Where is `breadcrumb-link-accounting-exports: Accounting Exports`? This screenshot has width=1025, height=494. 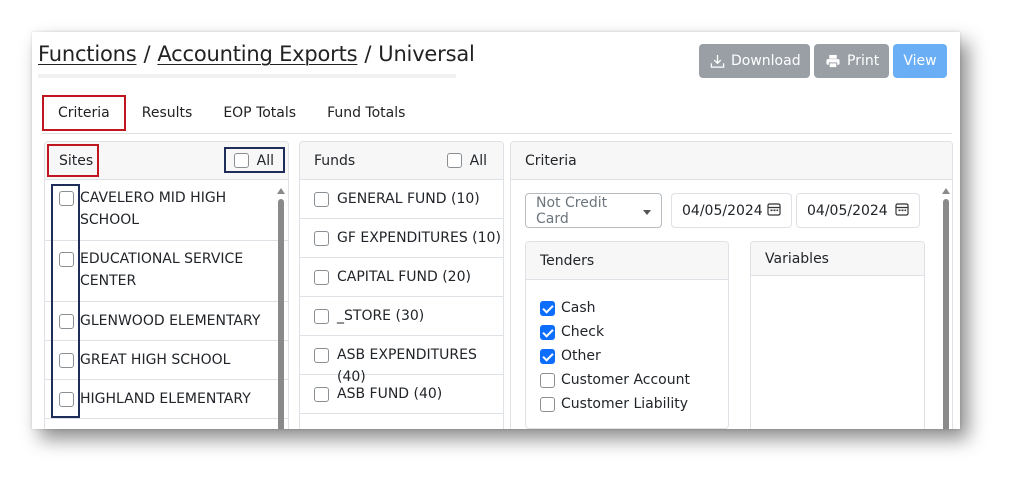 breadcrumb-link-accounting-exports: Accounting Exports is located at coordinates (257, 54).